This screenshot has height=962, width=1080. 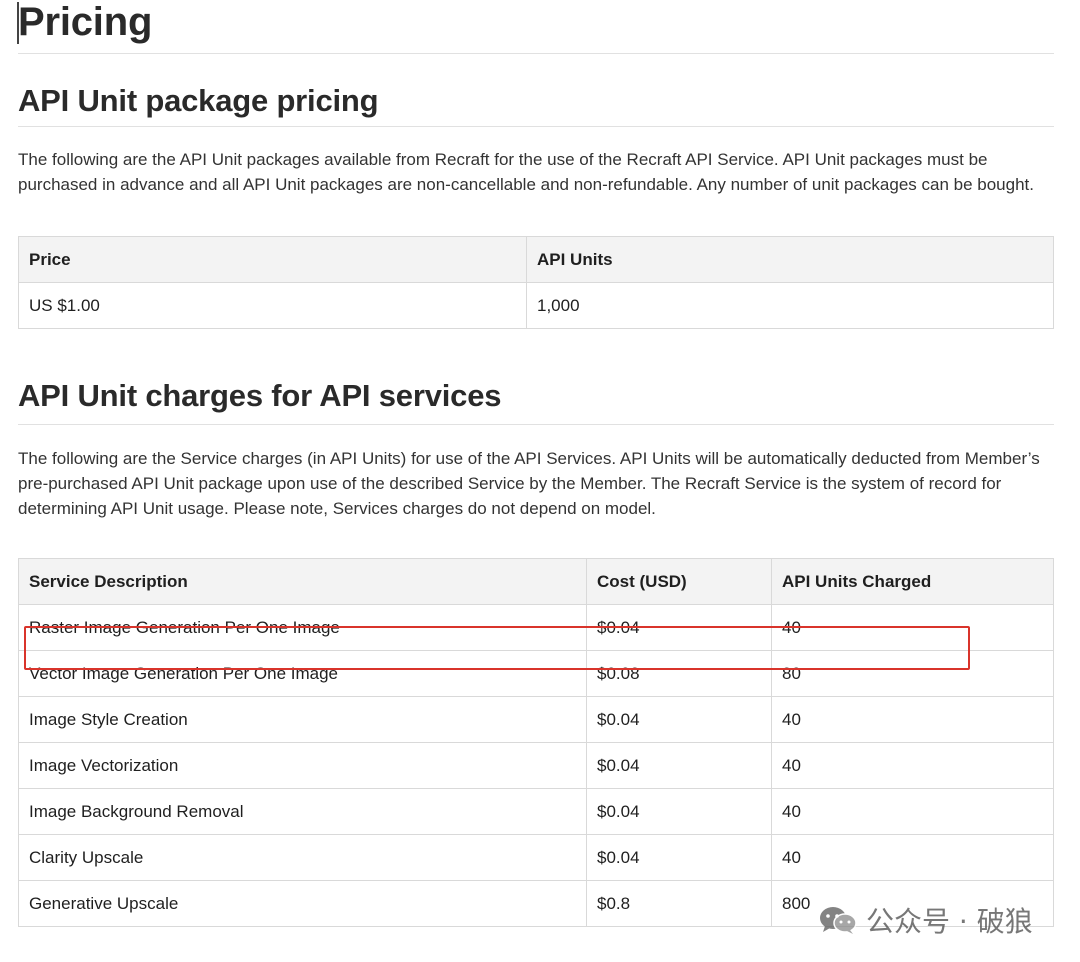 I want to click on table-row: Image Vectorization $0.04 40, so click(x=536, y=765).